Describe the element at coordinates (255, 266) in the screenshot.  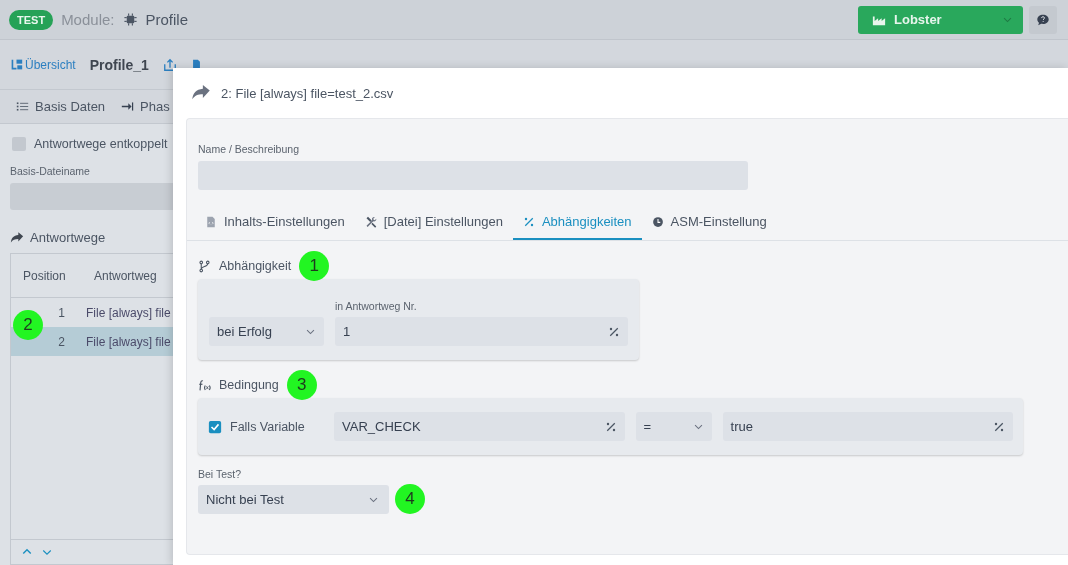
I see `section-title: Abhängigkeit` at that location.